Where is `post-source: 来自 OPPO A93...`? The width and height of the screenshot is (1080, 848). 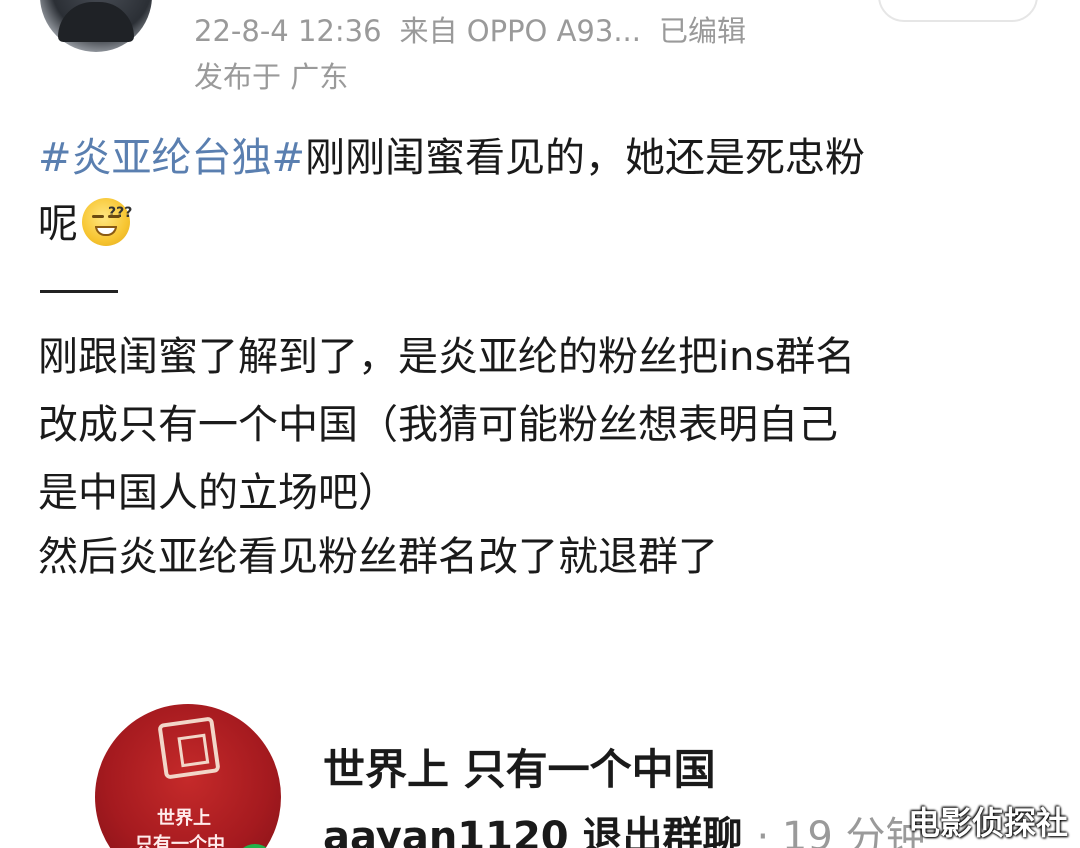 post-source: 来自 OPPO A93... is located at coordinates (520, 31).